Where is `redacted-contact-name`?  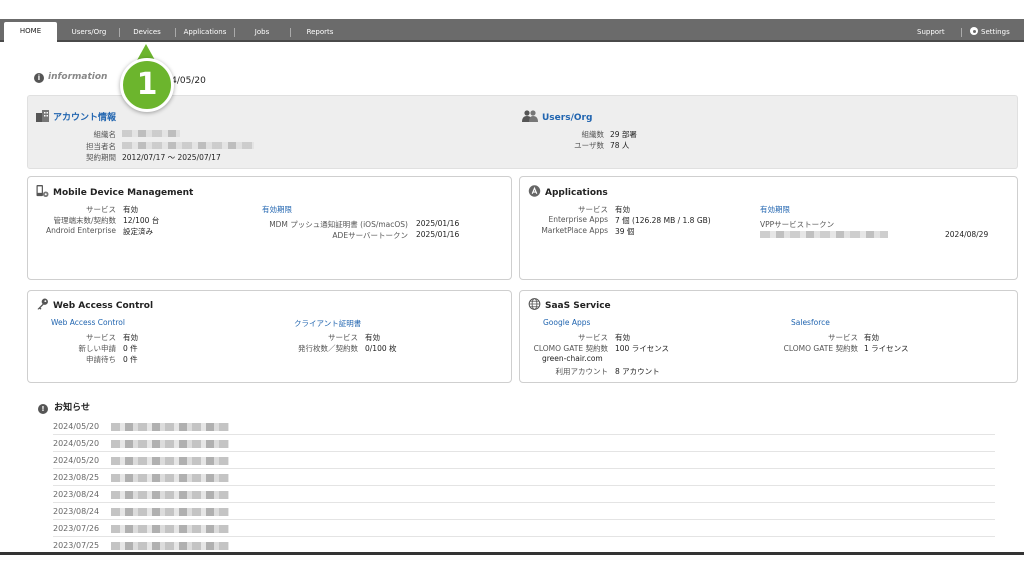 redacted-contact-name is located at coordinates (188, 145).